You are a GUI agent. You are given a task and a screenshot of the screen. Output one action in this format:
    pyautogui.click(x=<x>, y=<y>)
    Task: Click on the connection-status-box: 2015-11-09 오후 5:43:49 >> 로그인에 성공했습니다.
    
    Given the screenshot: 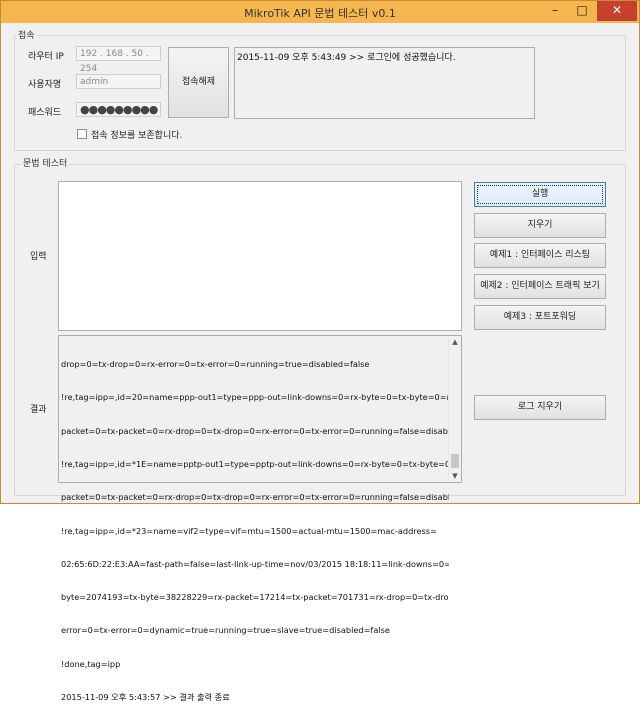 What is the action you would take?
    pyautogui.click(x=384, y=83)
    